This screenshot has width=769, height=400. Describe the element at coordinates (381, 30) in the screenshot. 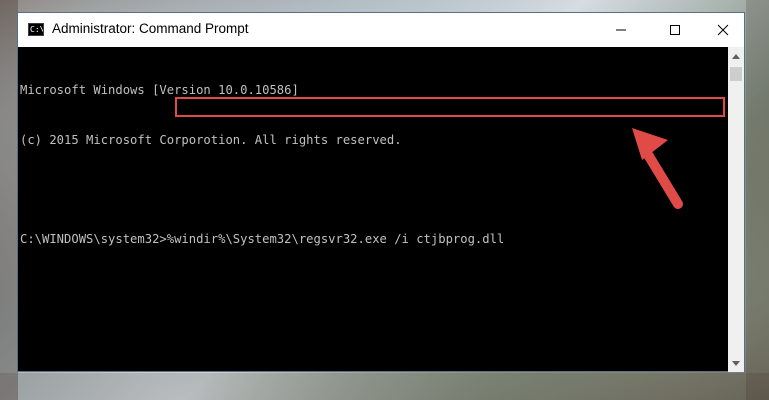

I see `title-bar: C:\ Administrator: Command Prompt` at that location.